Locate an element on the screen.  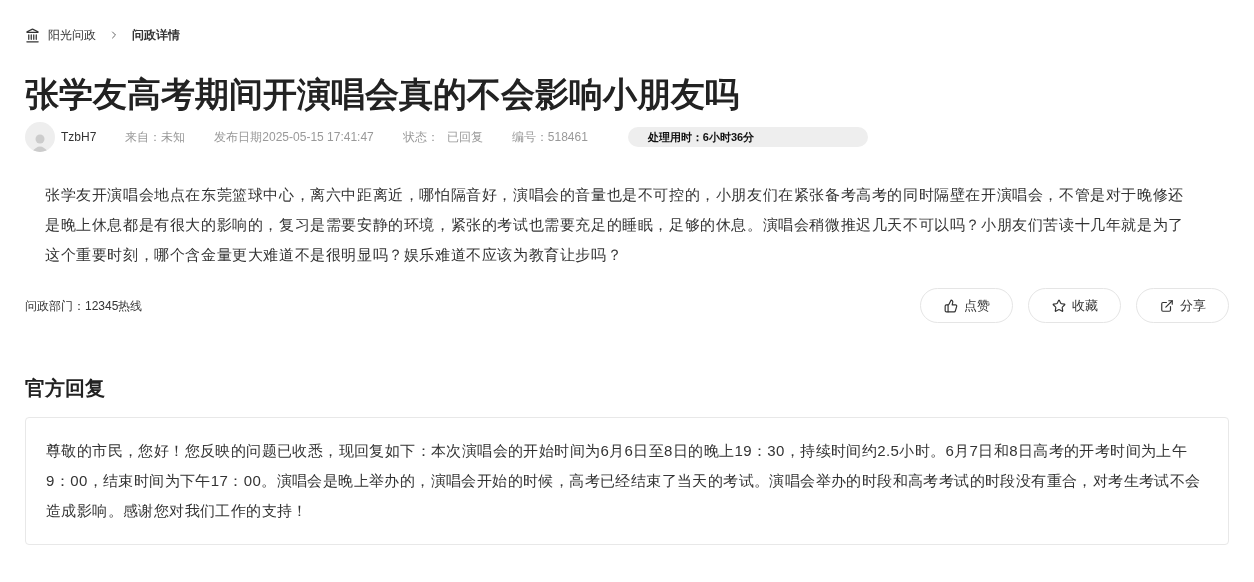
star-icon is located at coordinates (1058, 305).